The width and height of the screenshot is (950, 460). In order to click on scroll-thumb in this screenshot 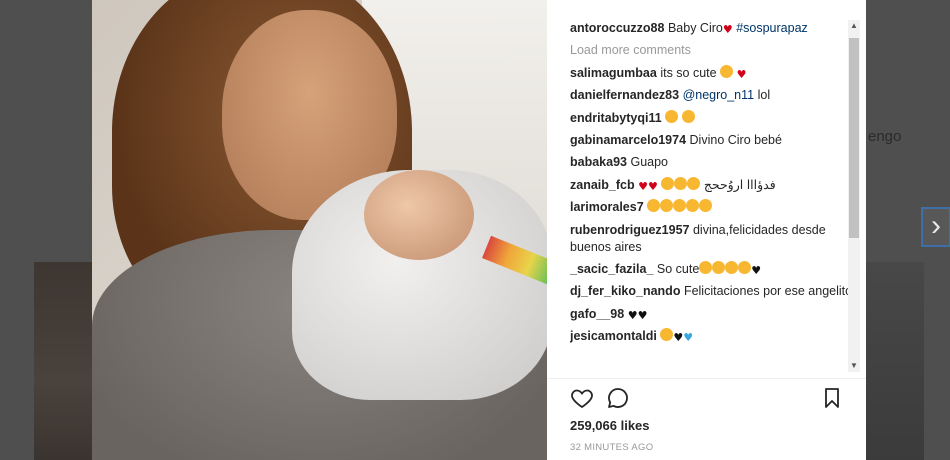, I will do `click(854, 138)`.